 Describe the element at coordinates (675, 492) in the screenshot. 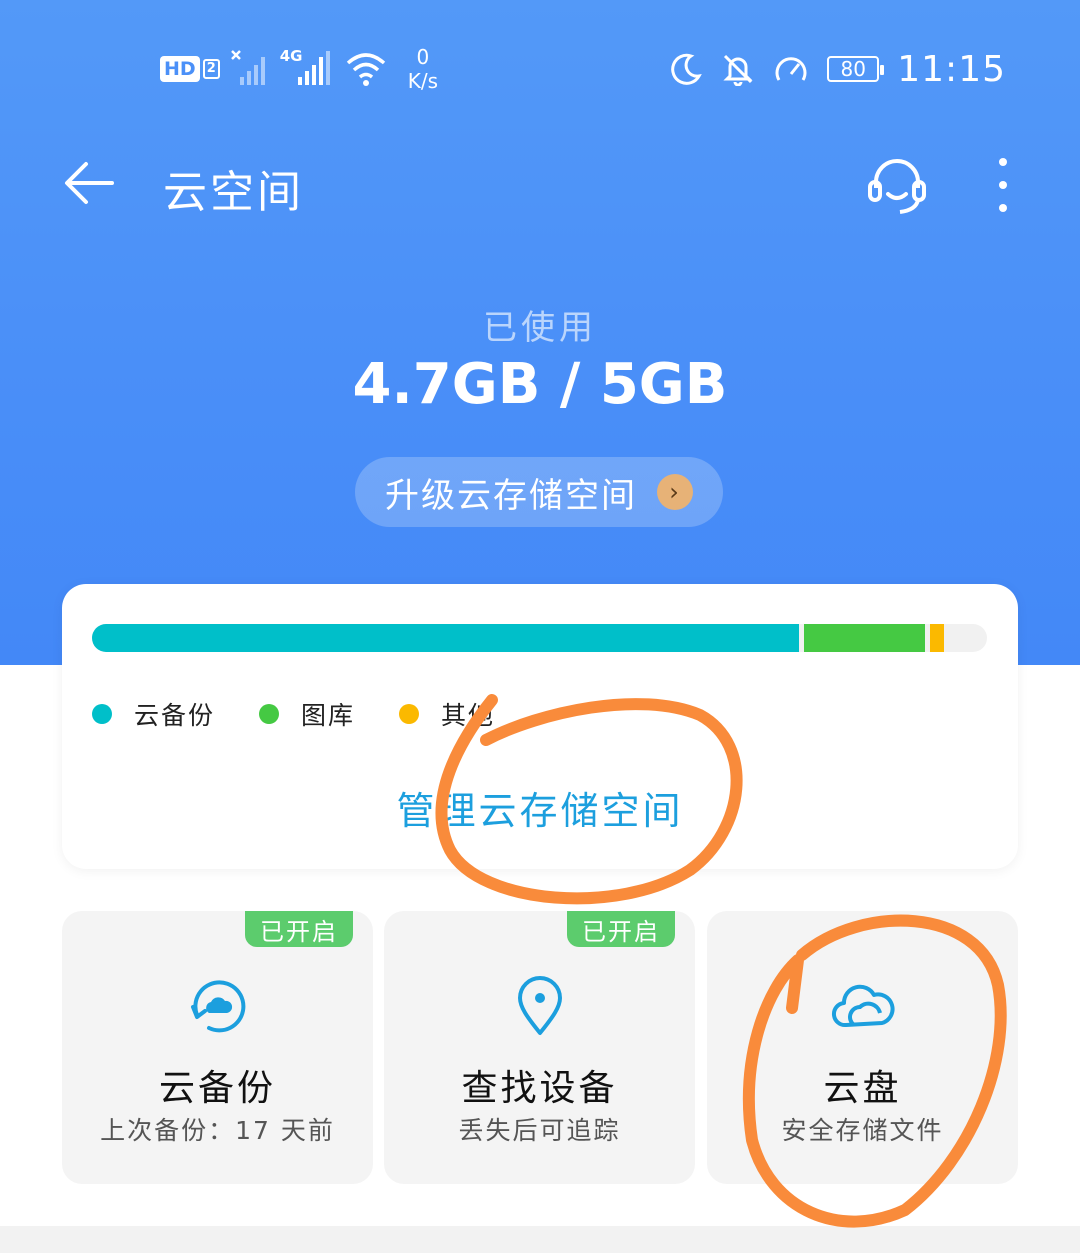

I see `chevron-right-icon: ›` at that location.